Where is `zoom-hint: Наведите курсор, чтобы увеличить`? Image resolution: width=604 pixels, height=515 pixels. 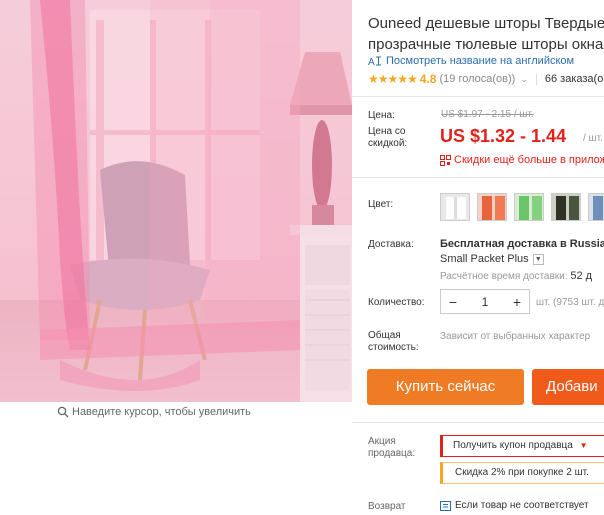 zoom-hint: Наведите курсор, чтобы увеличить is located at coordinates (154, 412).